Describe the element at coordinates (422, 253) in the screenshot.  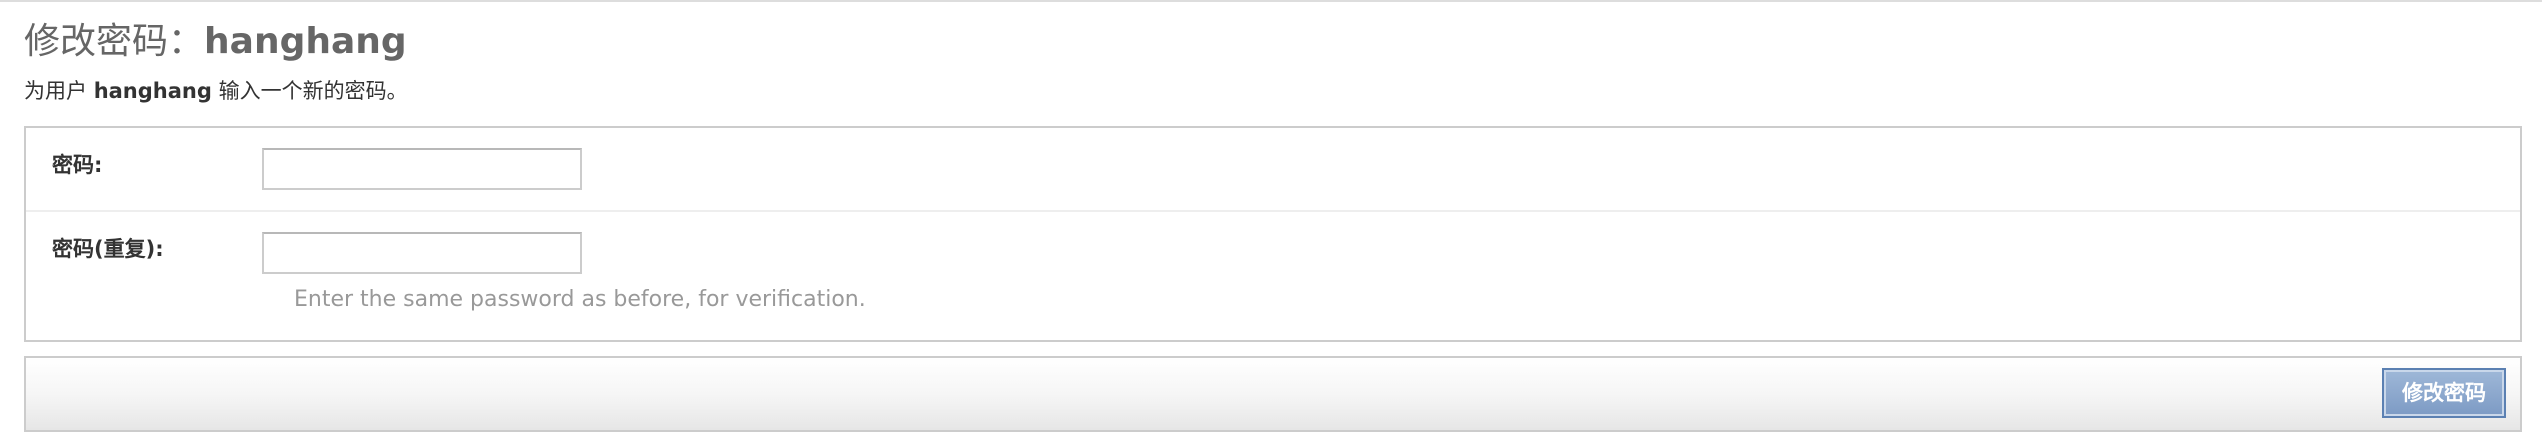
I see `password-confirm-input` at that location.